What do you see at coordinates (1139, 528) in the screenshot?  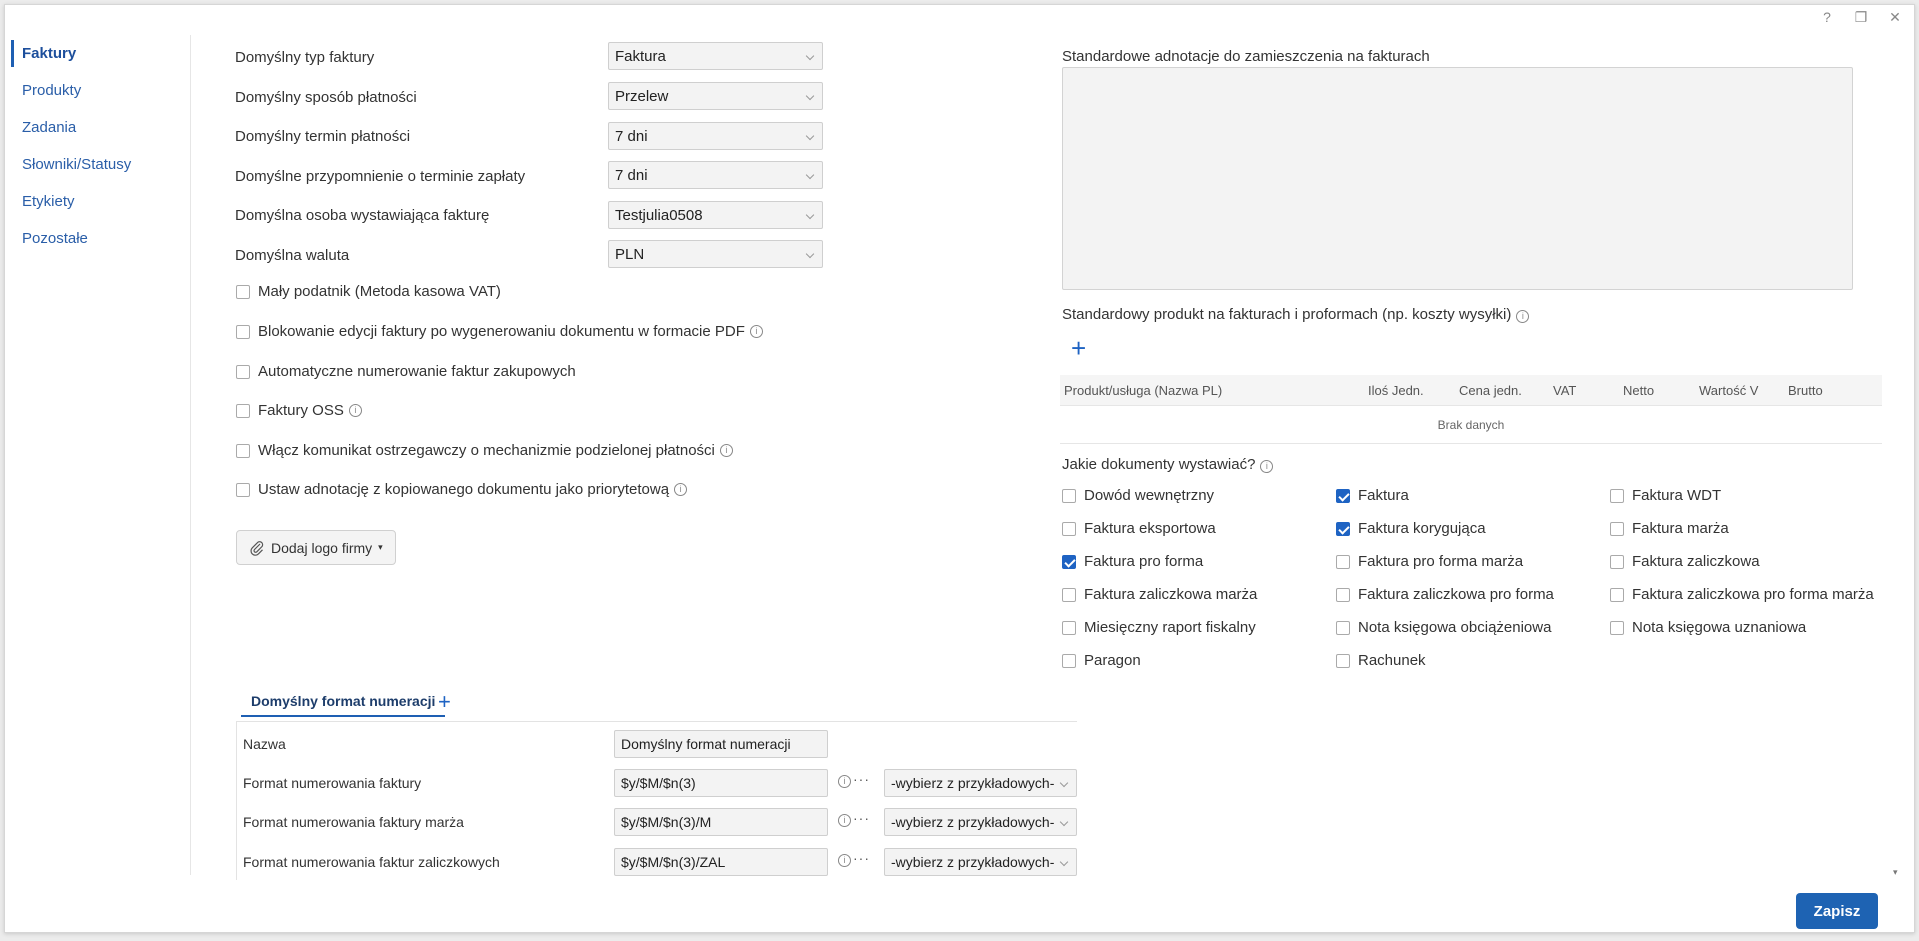 I see `document-option: Faktura eksportowa` at bounding box center [1139, 528].